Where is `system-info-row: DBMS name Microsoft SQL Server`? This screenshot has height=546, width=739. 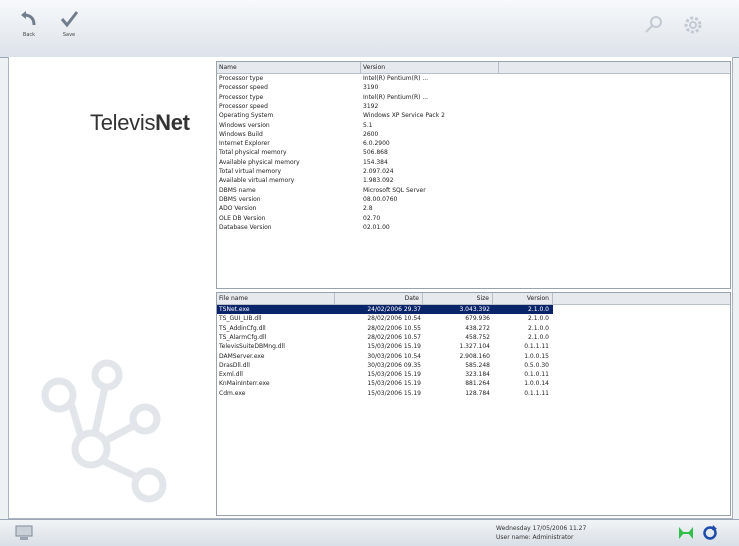 system-info-row: DBMS name Microsoft SQL Server is located at coordinates (367, 190).